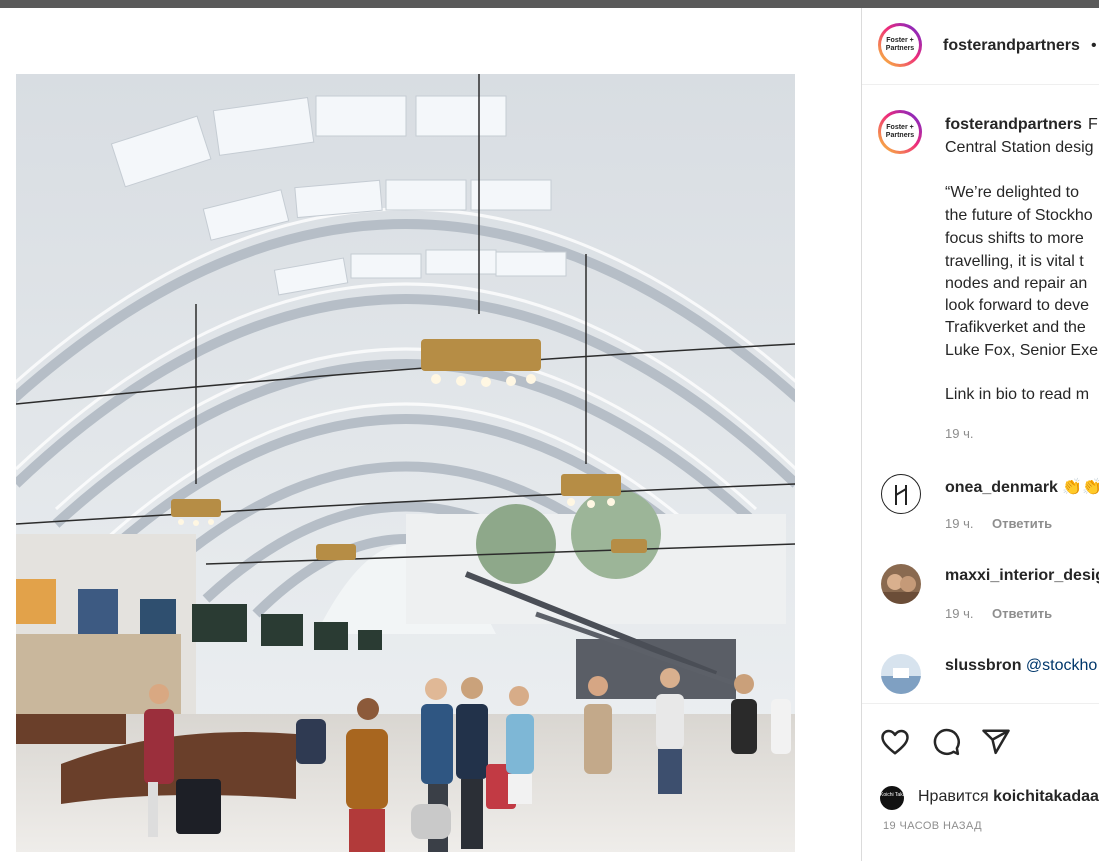 The image size is (1099, 861). Describe the element at coordinates (1014, 238) in the screenshot. I see `caption-line: focus shifts to more` at that location.